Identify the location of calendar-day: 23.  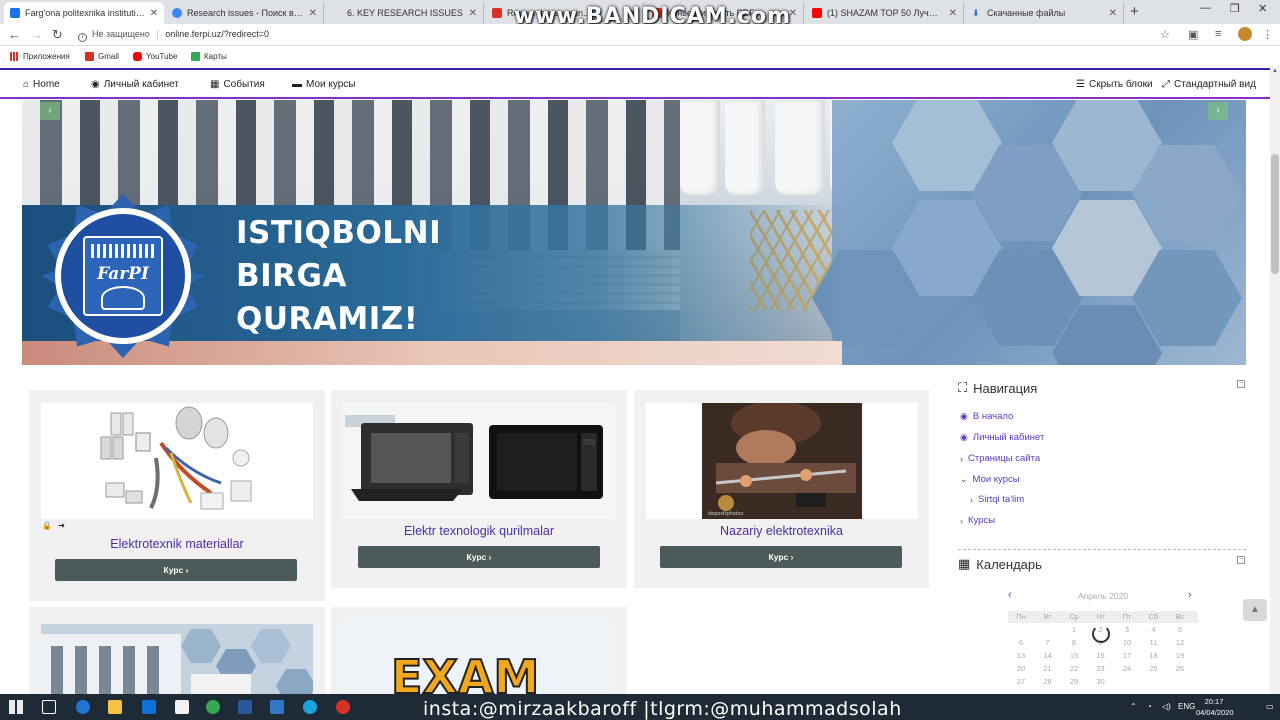
(1101, 668).